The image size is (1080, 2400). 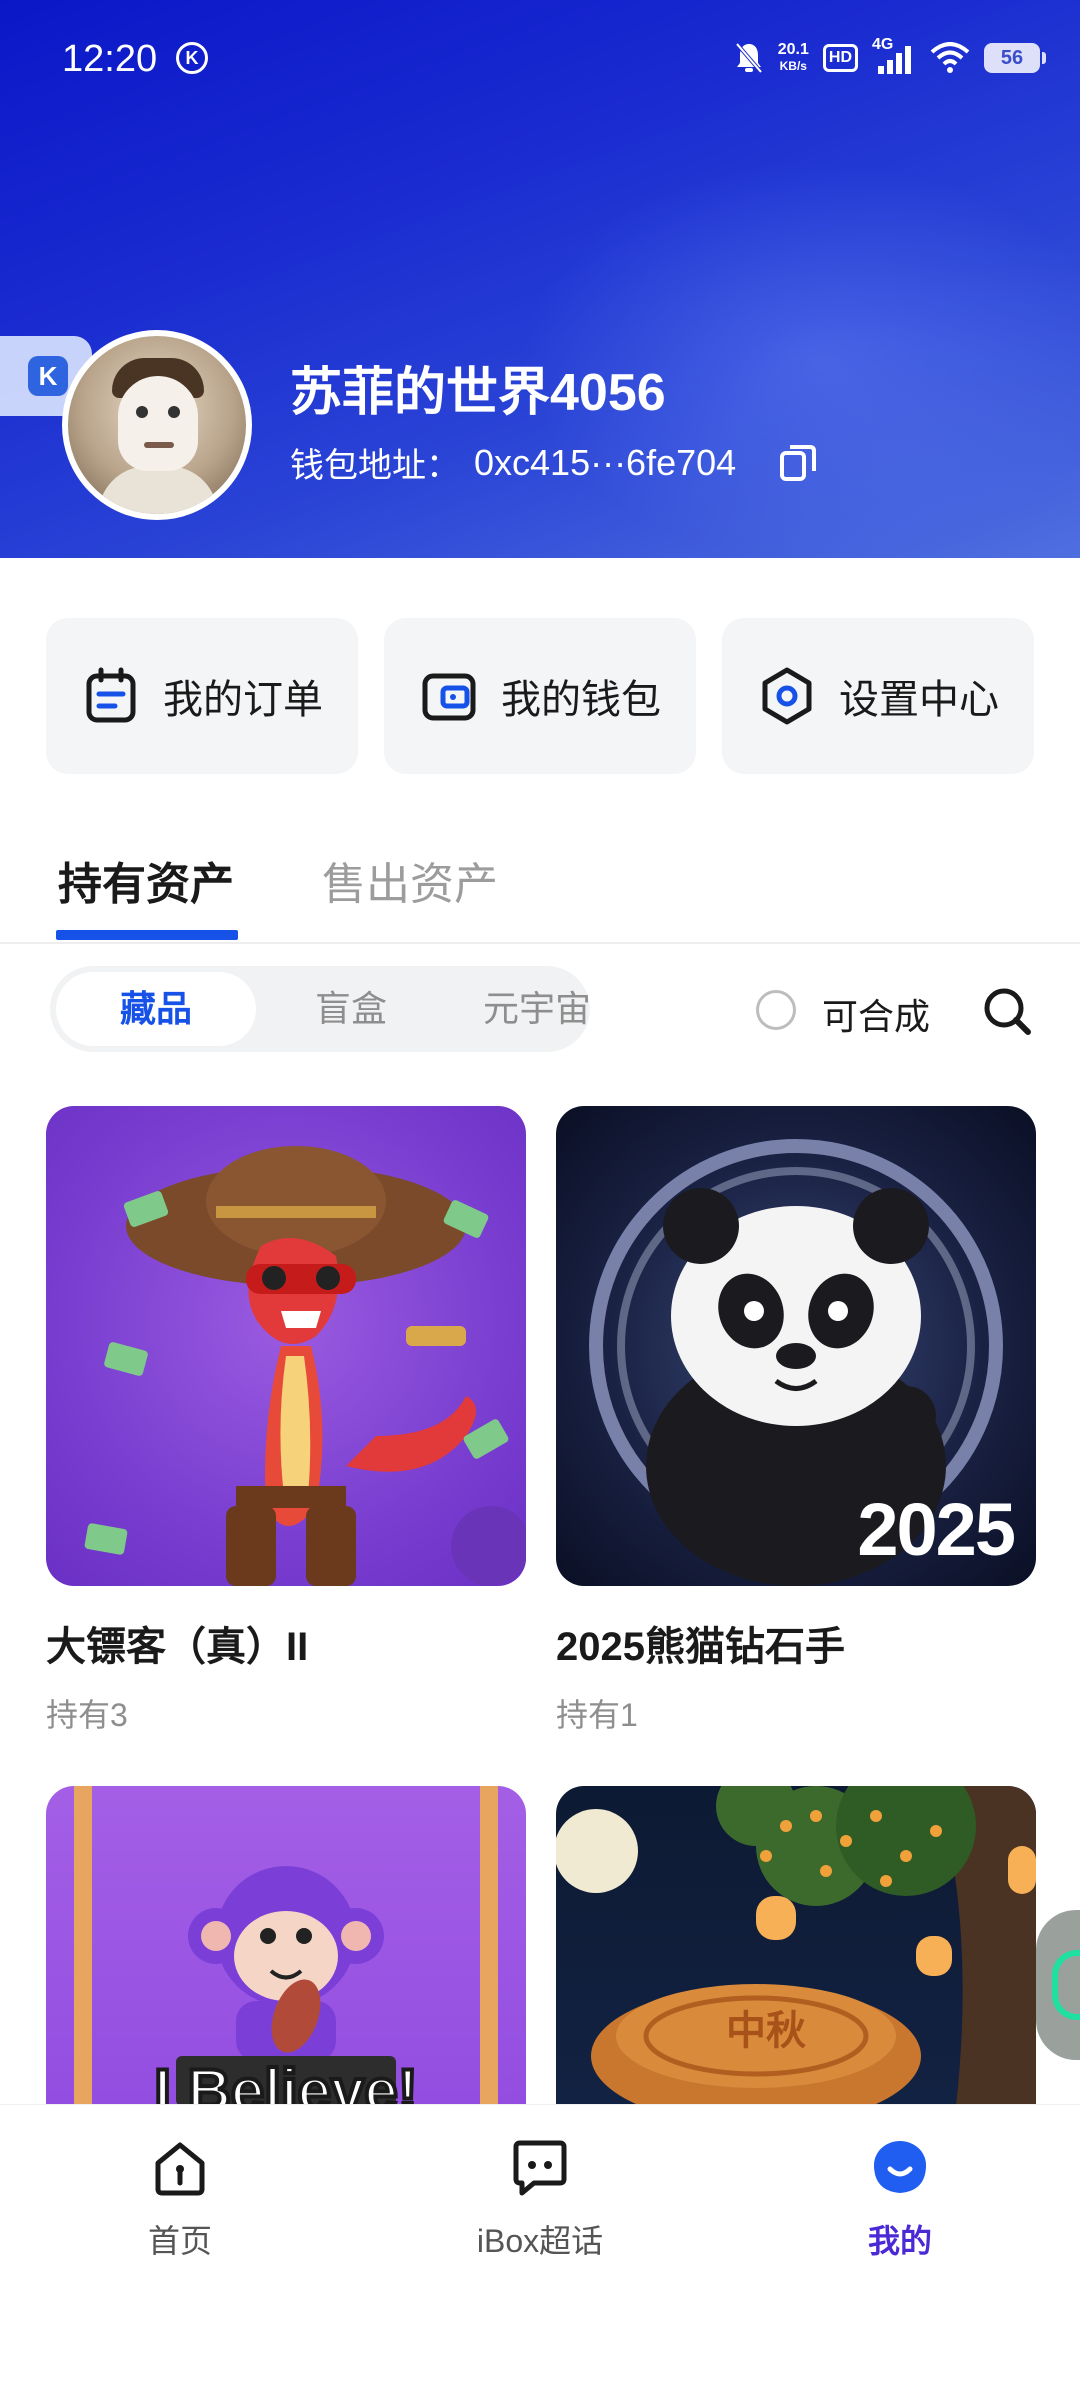 I want to click on avatar-body, so click(x=158, y=490).